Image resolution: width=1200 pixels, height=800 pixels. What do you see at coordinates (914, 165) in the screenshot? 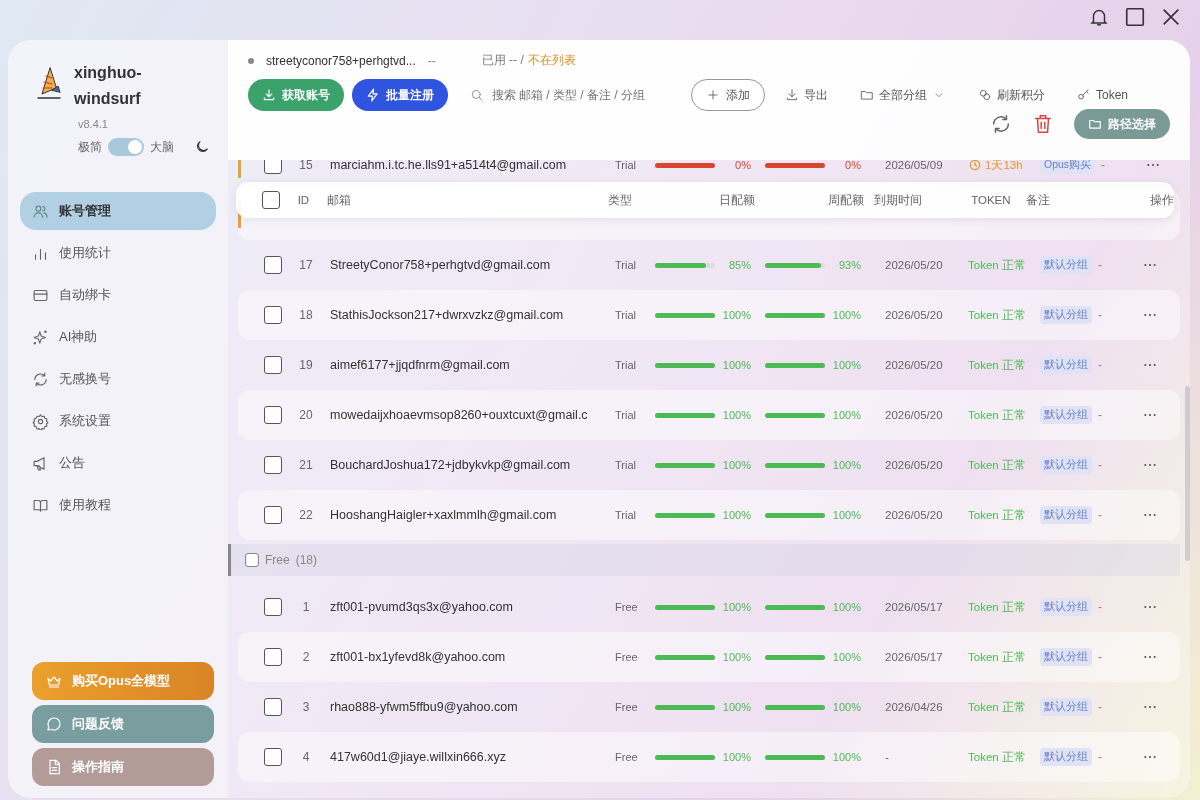
I see `expiry-date: 2026/05/09` at bounding box center [914, 165].